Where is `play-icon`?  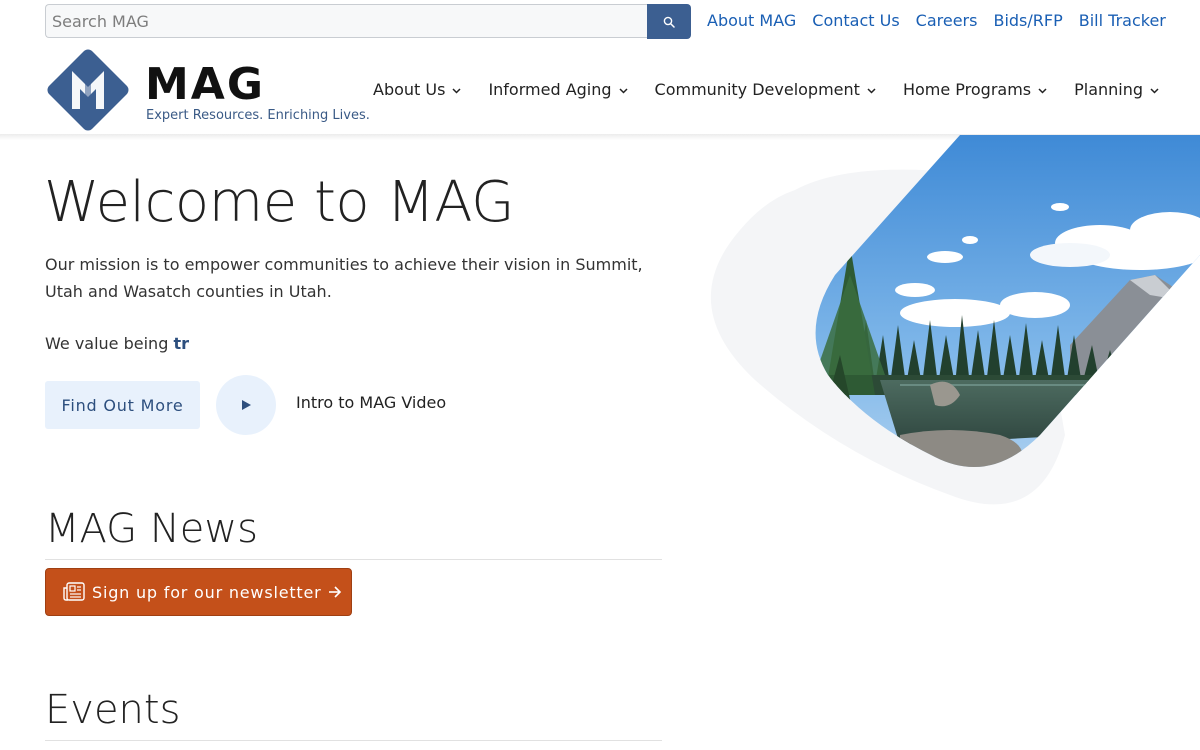
play-icon is located at coordinates (246, 405).